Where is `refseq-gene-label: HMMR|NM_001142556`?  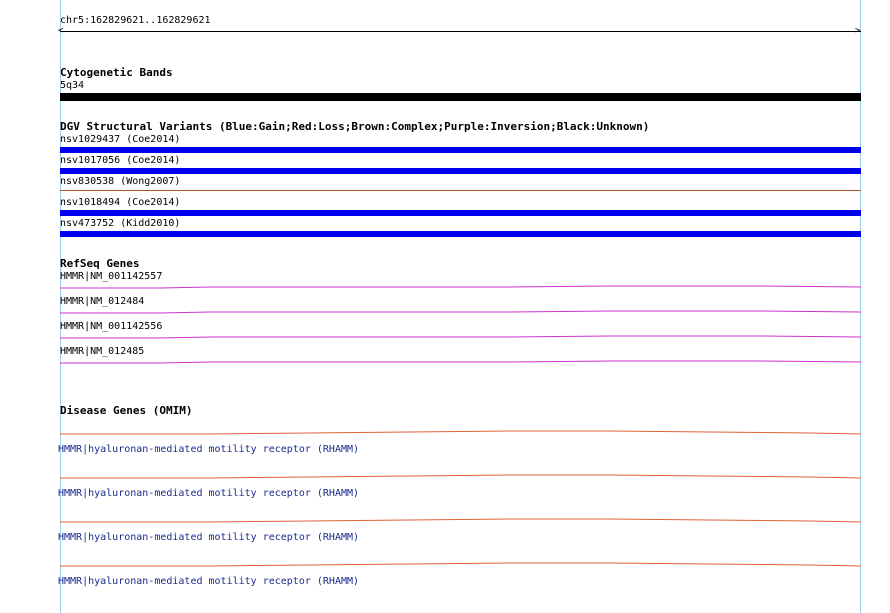 refseq-gene-label: HMMR|NM_001142556 is located at coordinates (111, 327).